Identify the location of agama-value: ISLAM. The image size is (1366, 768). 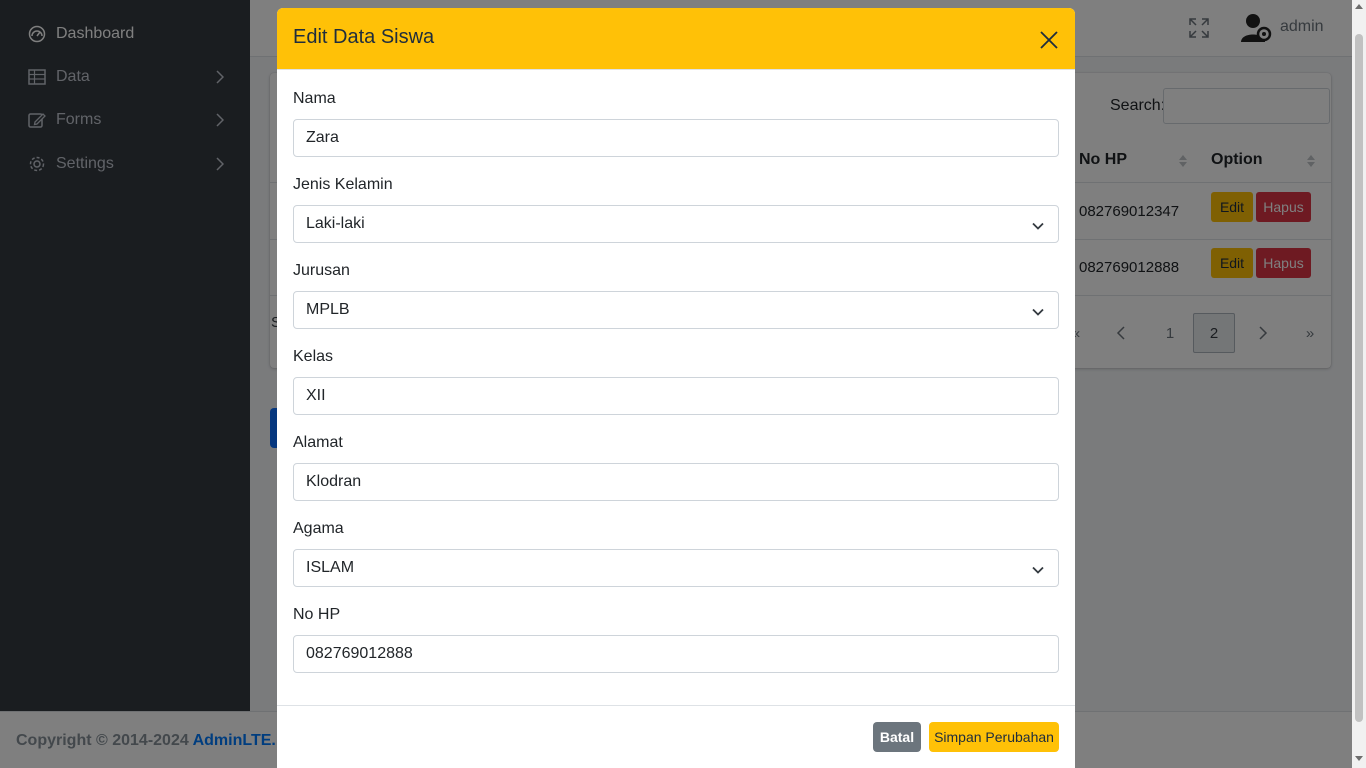
(330, 567).